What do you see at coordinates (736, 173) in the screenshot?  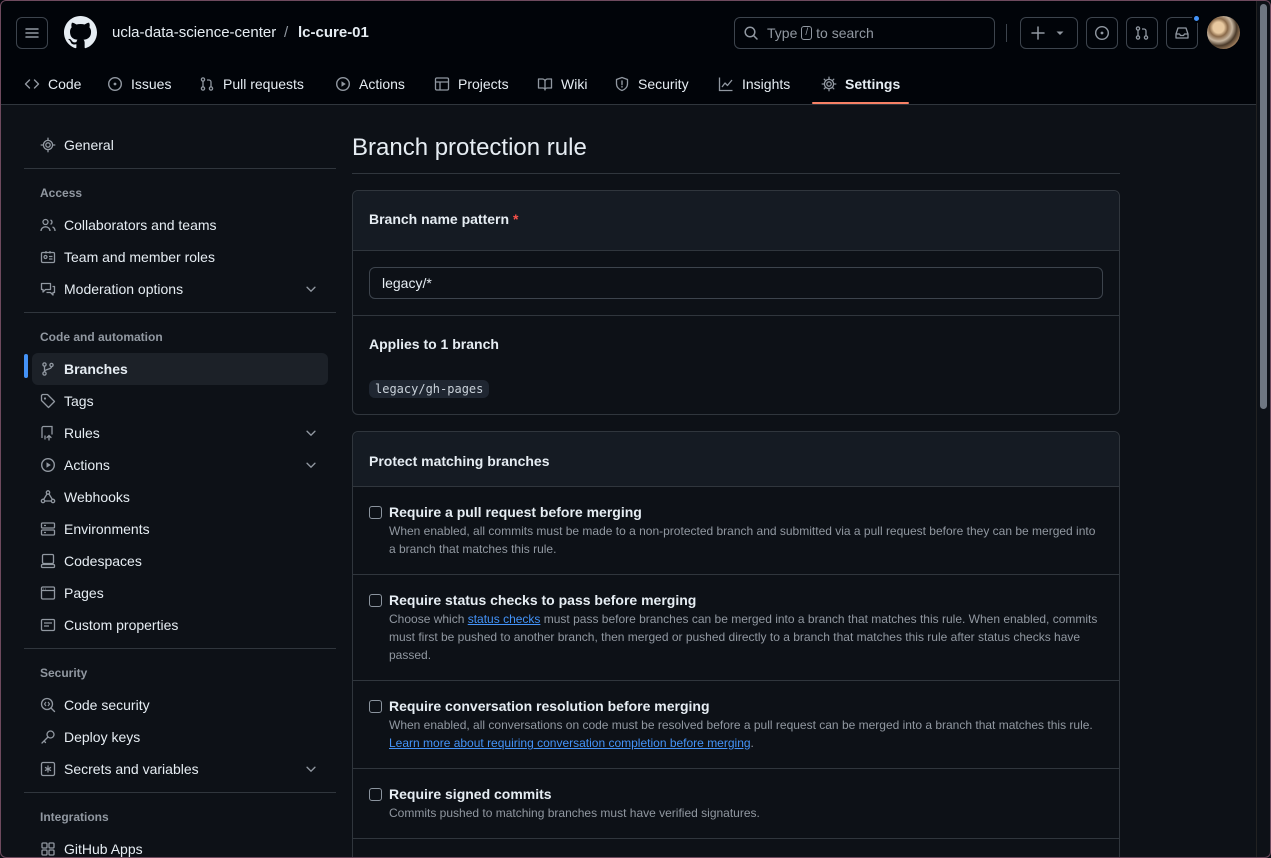 I see `title-divider` at bounding box center [736, 173].